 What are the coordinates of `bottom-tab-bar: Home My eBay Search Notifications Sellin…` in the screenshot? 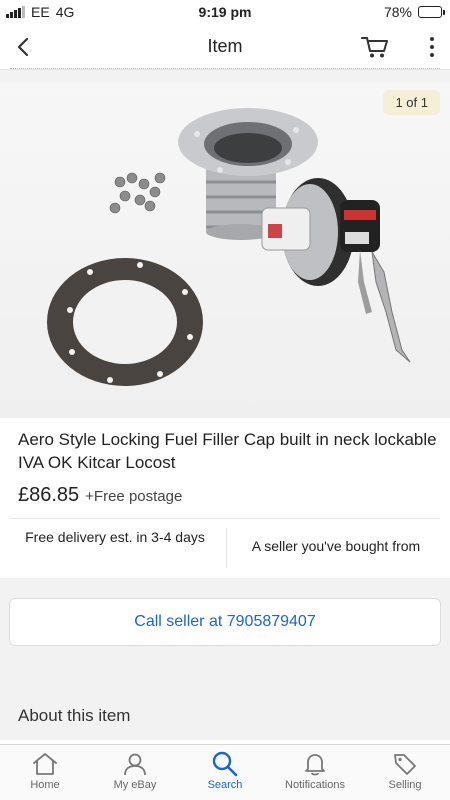 It's located at (225, 772).